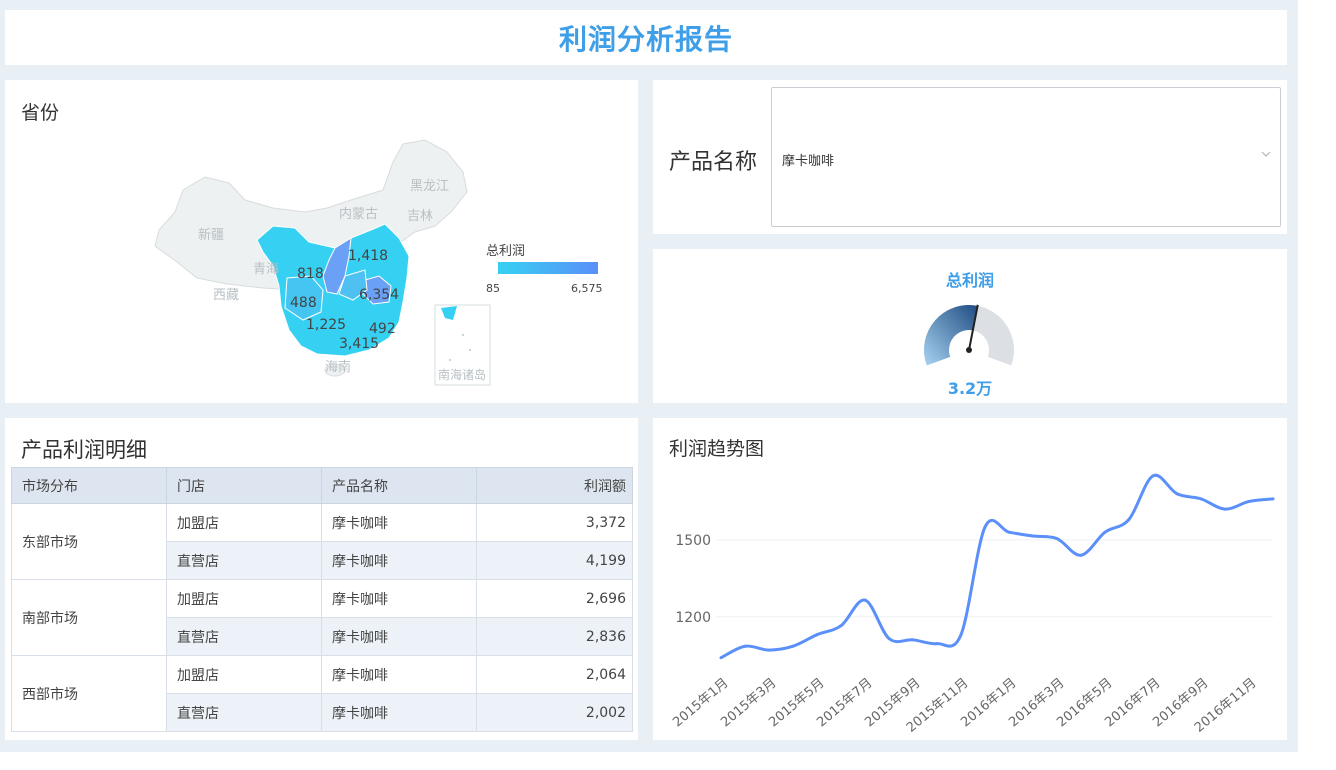  What do you see at coordinates (358, 214) in the screenshot?
I see `map-label-neimenggu: 内蒙古` at bounding box center [358, 214].